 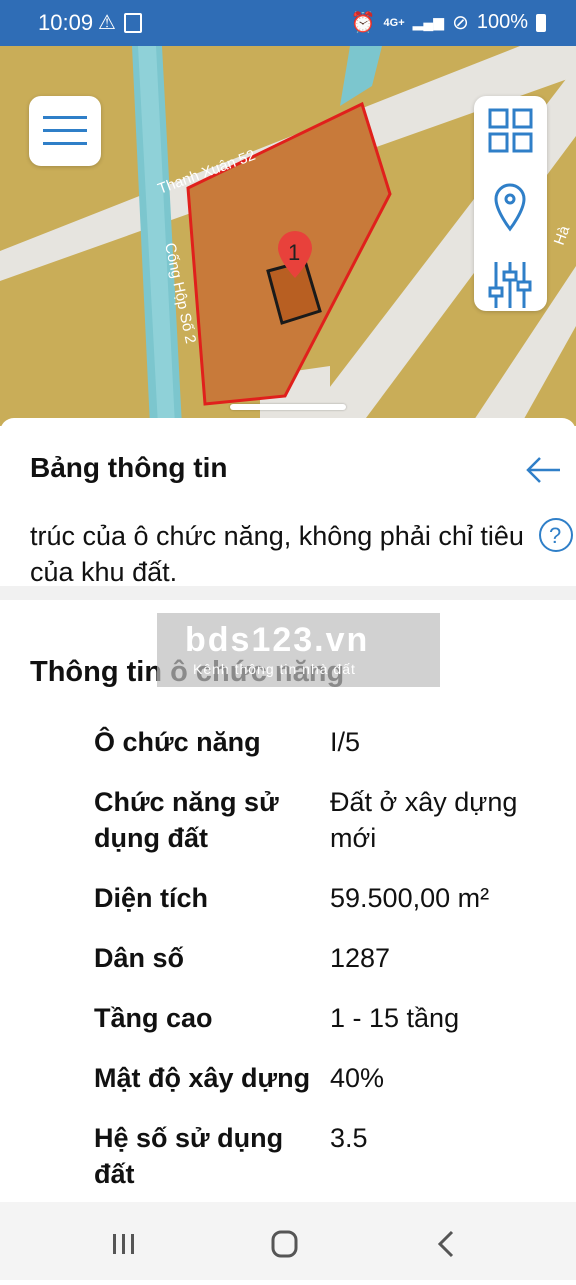 I want to click on info-key: Tầng cao, so click(x=153, y=1018).